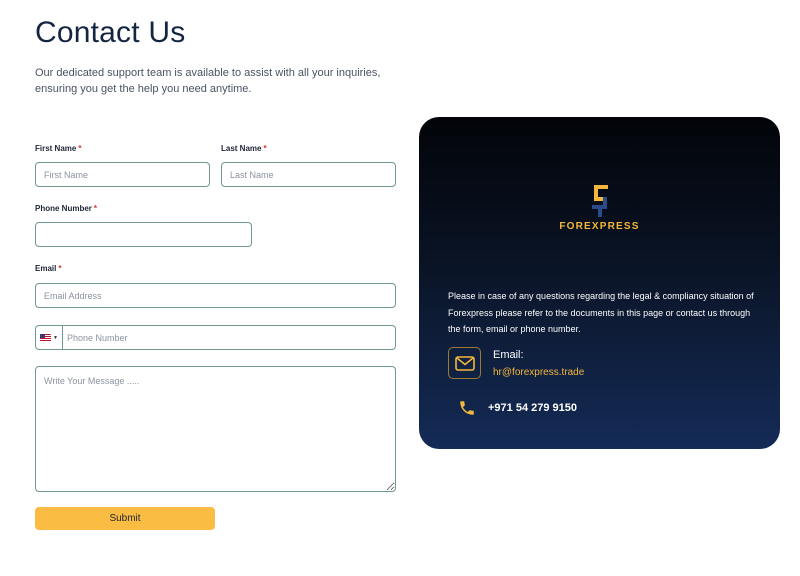  What do you see at coordinates (143, 234) in the screenshot?
I see `phone-number-input` at bounding box center [143, 234].